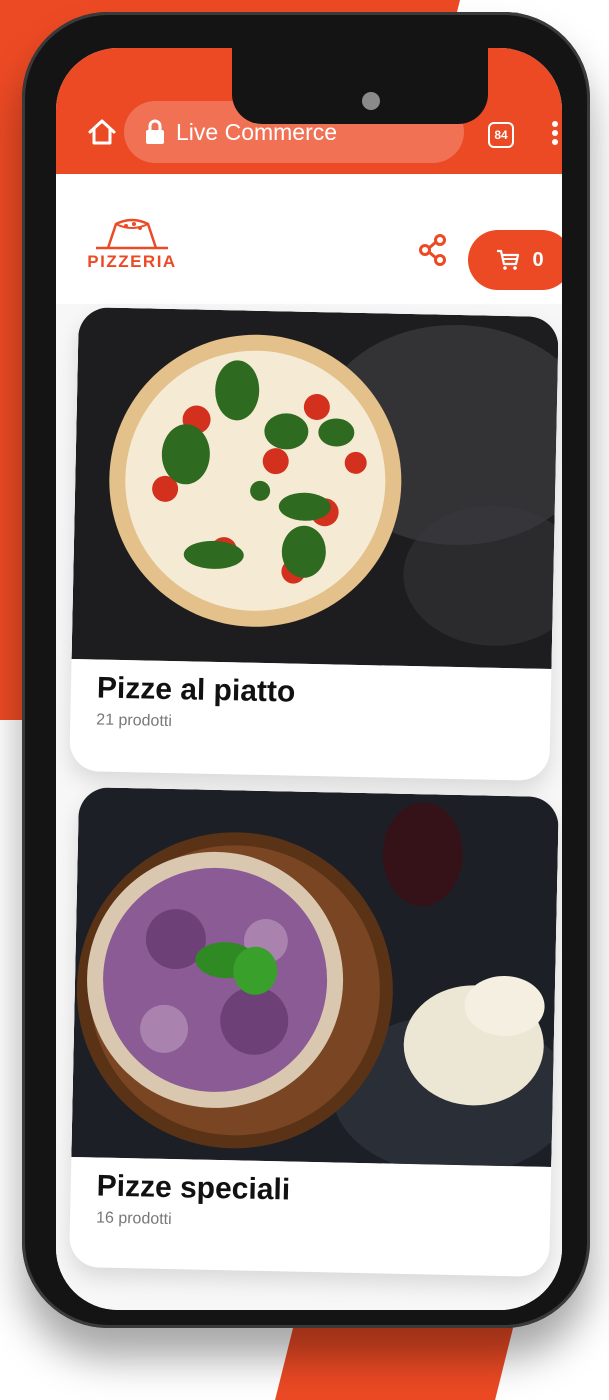 The width and height of the screenshot is (609, 1400). I want to click on cart-button: 0, so click(515, 260).